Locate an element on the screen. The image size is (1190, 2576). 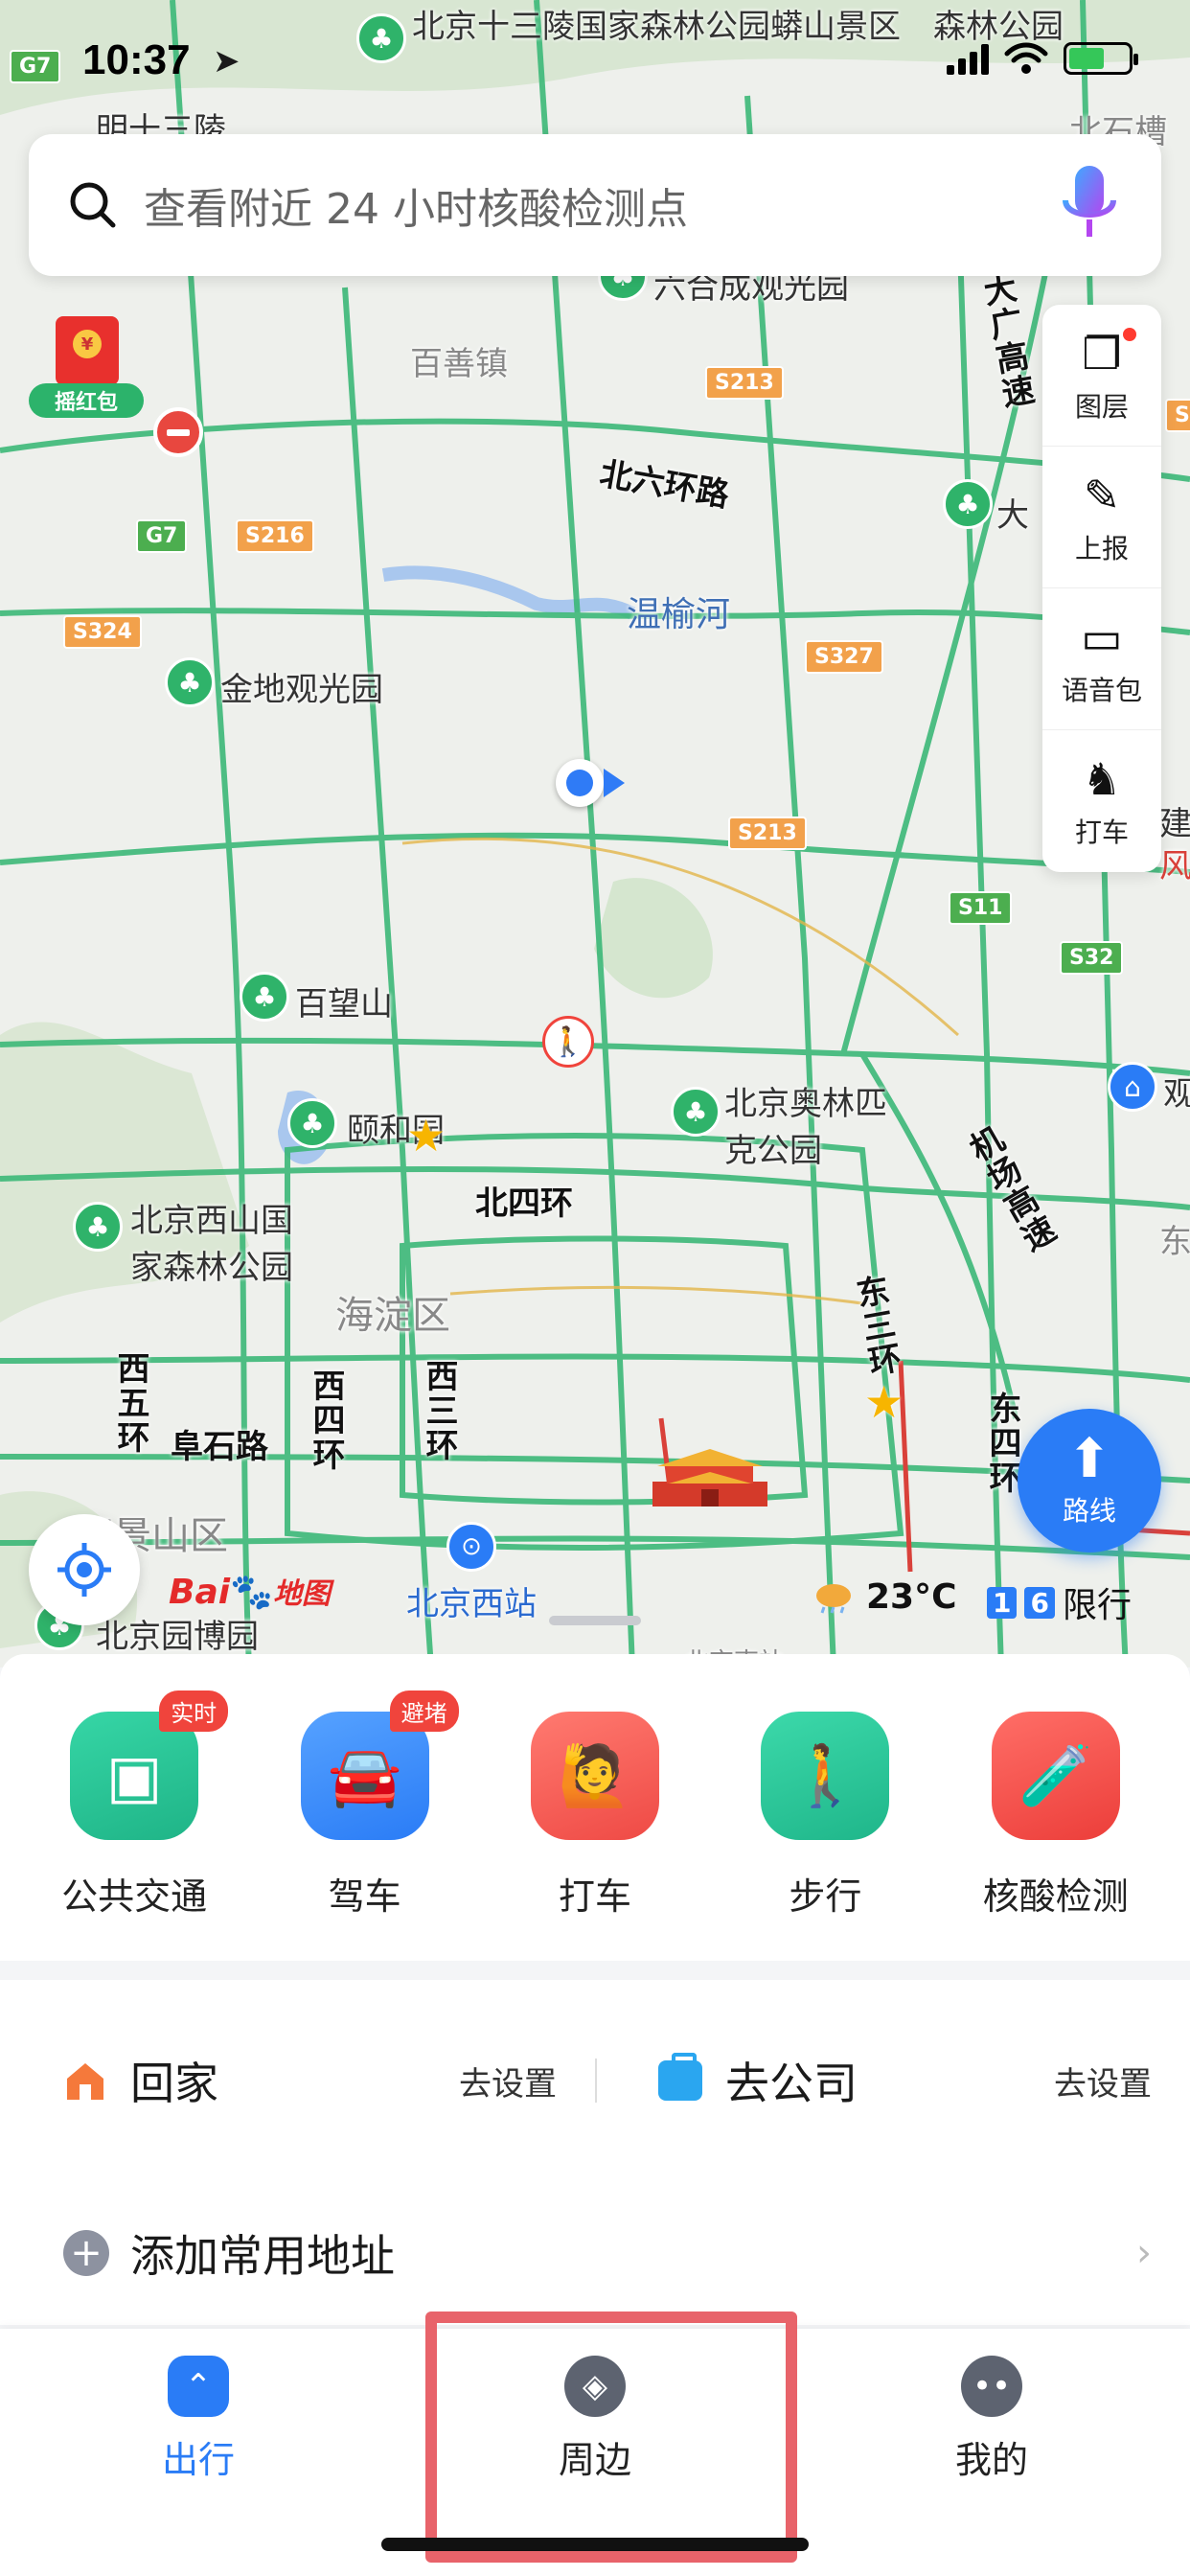
quick-action-label: 打车 is located at coordinates (594, 1896).